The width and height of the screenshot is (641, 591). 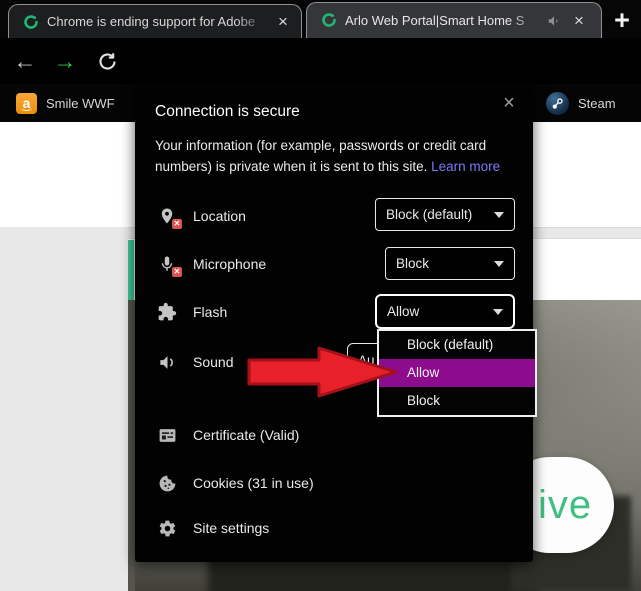 I want to click on permission-label: Microphone, so click(x=230, y=264).